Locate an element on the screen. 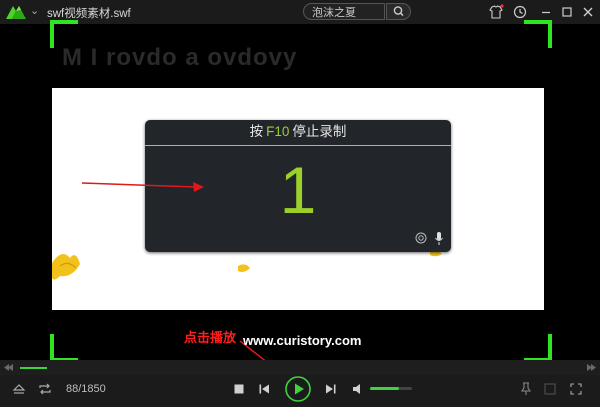 The width and height of the screenshot is (600, 407). previous-icon is located at coordinates (264, 389).